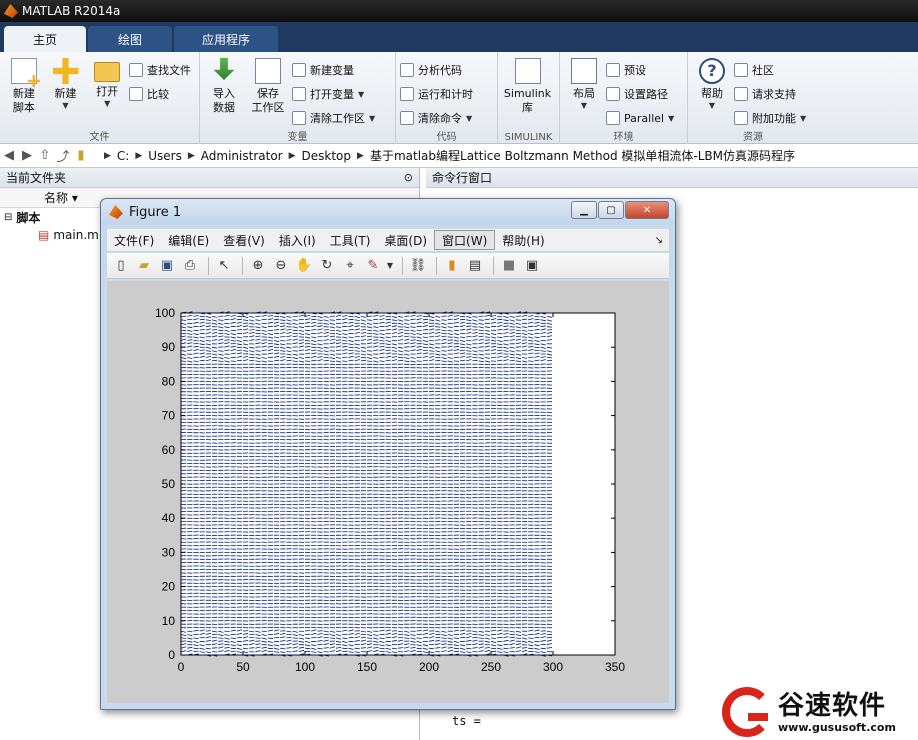  What do you see at coordinates (640, 94) in the screenshot?
I see `set-path-button: 设置路径` at bounding box center [640, 94].